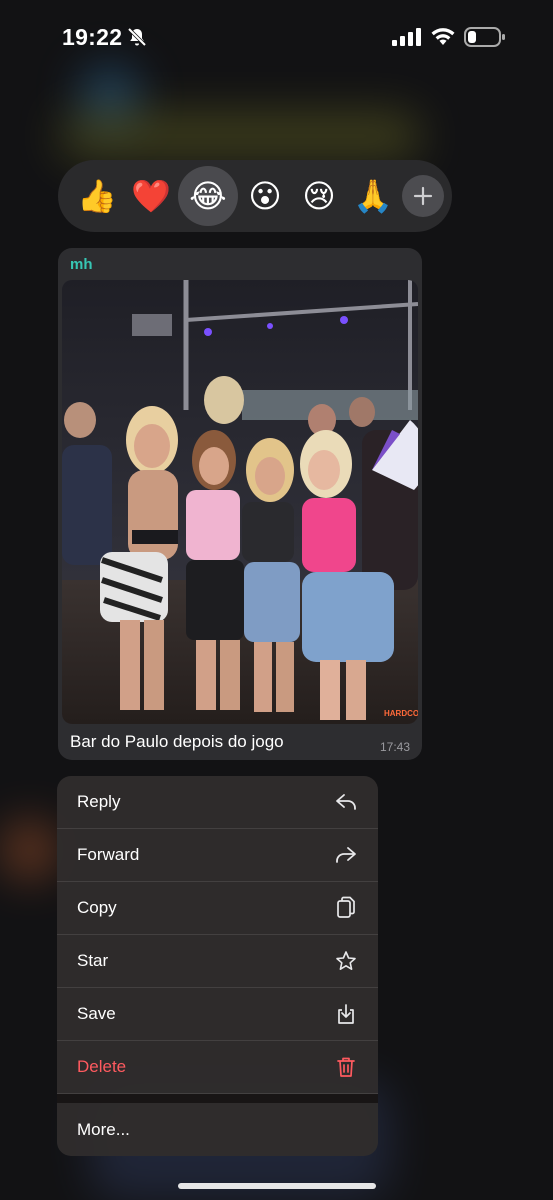 This screenshot has width=553, height=1200. Describe the element at coordinates (217, 961) in the screenshot. I see `menu-item-star: Star` at that location.